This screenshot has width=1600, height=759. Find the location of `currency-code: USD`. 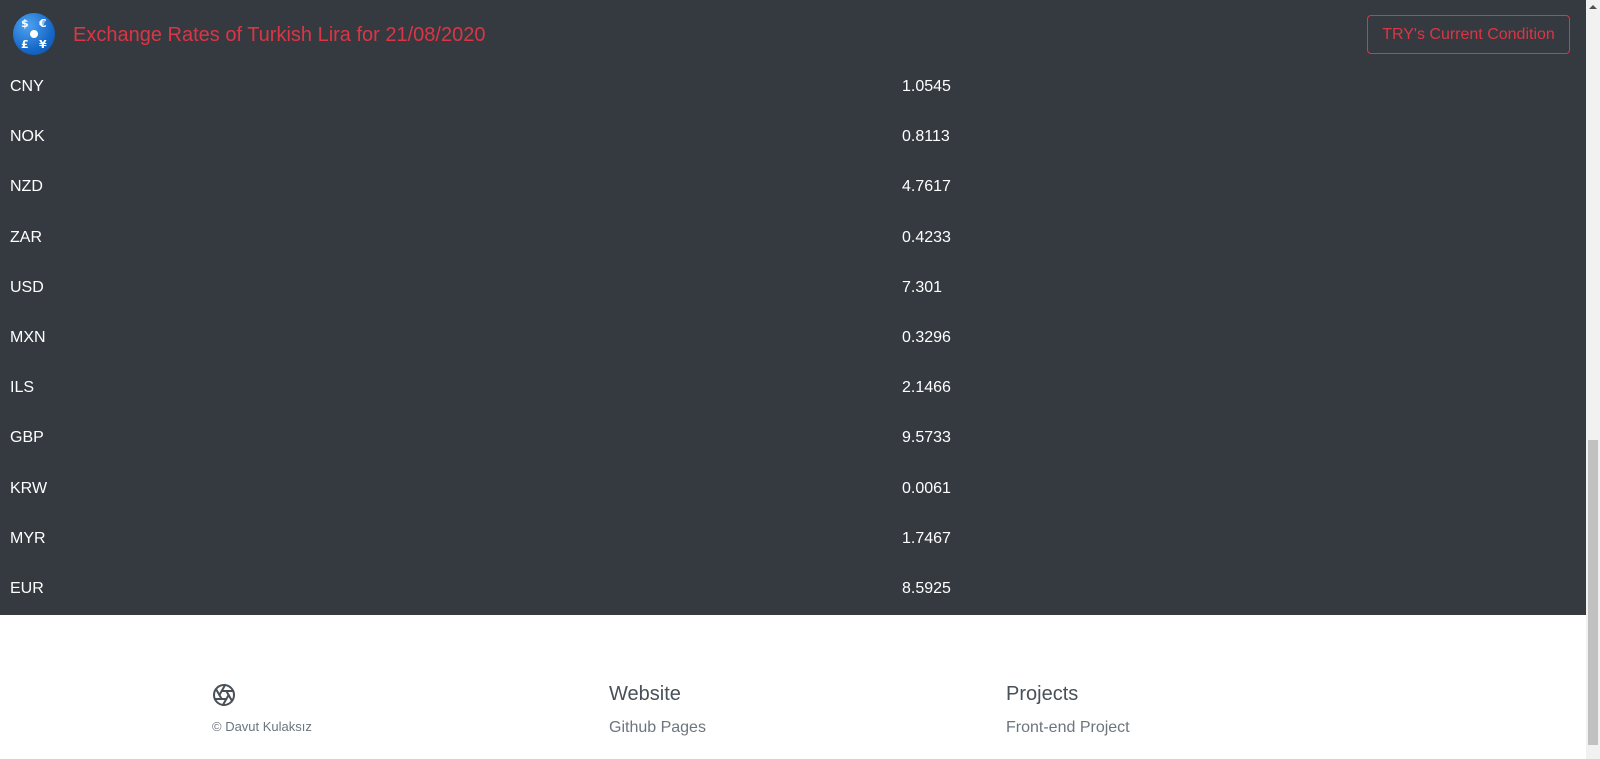

currency-code: USD is located at coordinates (27, 287).